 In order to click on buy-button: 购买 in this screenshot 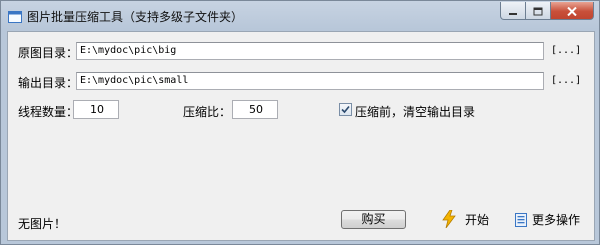, I will do `click(373, 219)`.